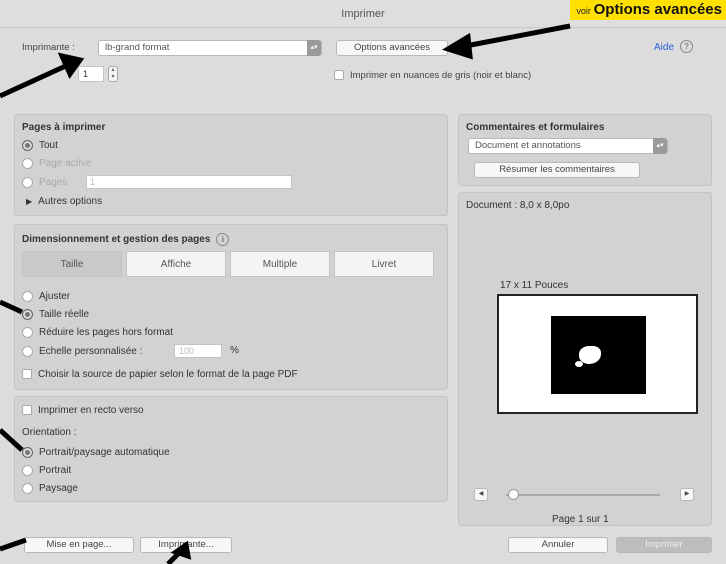 This screenshot has height=564, width=726. I want to click on preview-image, so click(598, 355).